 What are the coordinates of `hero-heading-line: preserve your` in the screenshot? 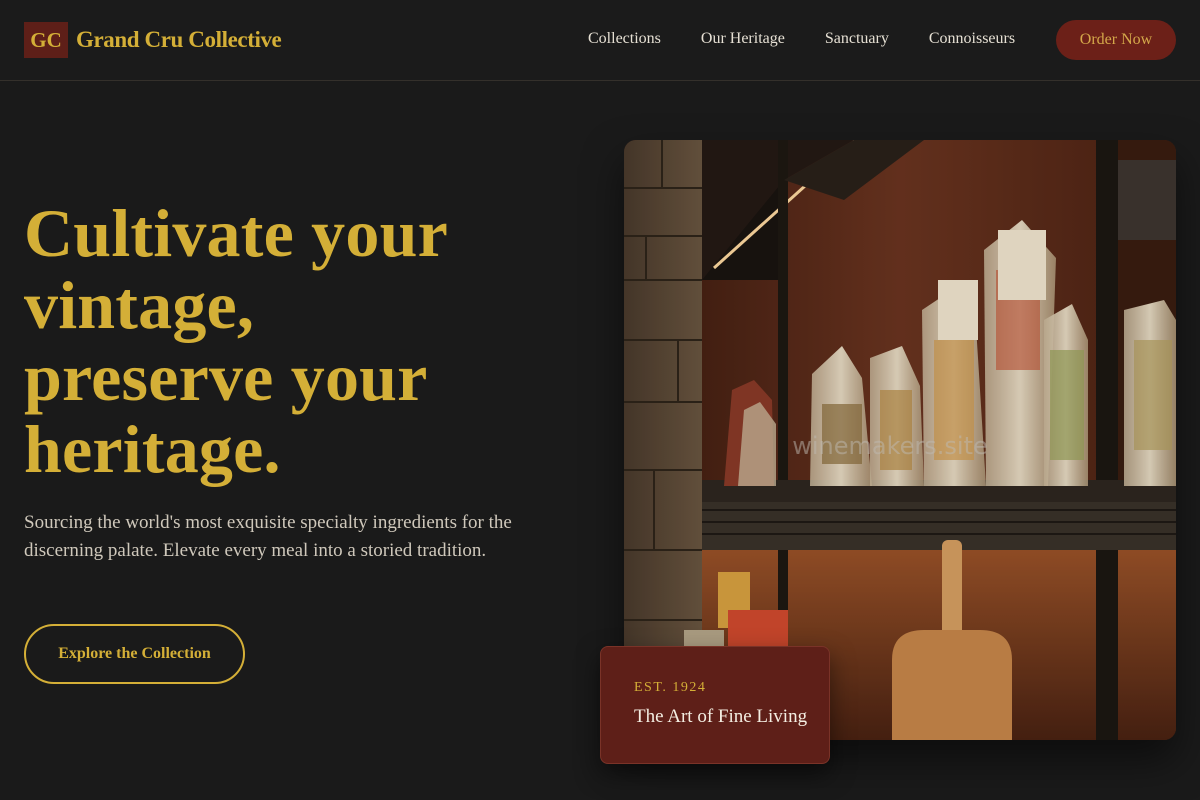 It's located at (226, 377).